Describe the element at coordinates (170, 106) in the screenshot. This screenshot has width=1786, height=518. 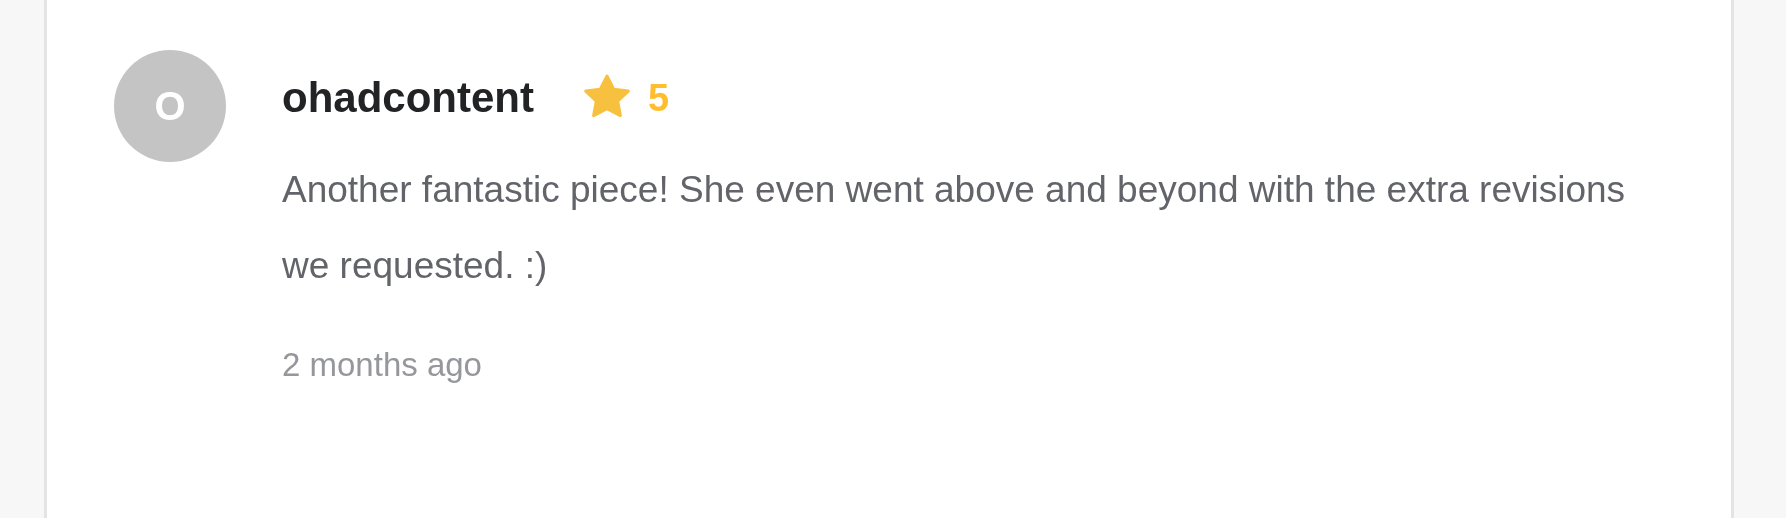
I see `avatar: O` at that location.